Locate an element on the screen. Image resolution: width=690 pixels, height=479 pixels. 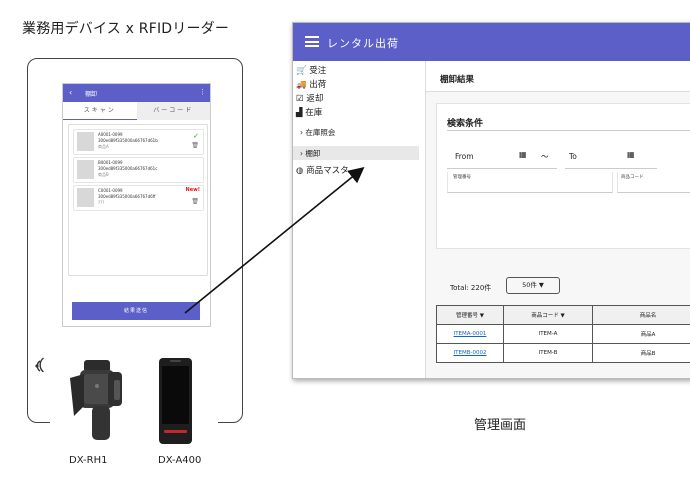
total-count: Total: 220件 is located at coordinates (471, 288).